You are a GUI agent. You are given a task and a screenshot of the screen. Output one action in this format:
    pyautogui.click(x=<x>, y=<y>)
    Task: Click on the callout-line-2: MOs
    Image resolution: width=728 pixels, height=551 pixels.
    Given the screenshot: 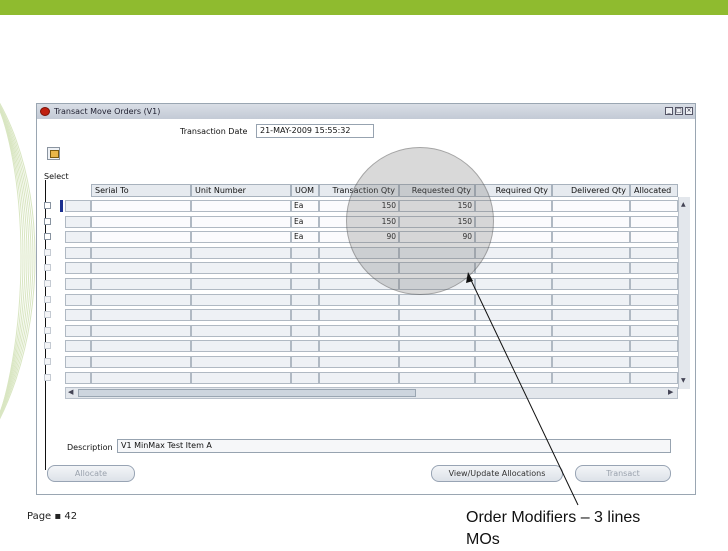 What is the action you would take?
    pyautogui.click(x=483, y=539)
    